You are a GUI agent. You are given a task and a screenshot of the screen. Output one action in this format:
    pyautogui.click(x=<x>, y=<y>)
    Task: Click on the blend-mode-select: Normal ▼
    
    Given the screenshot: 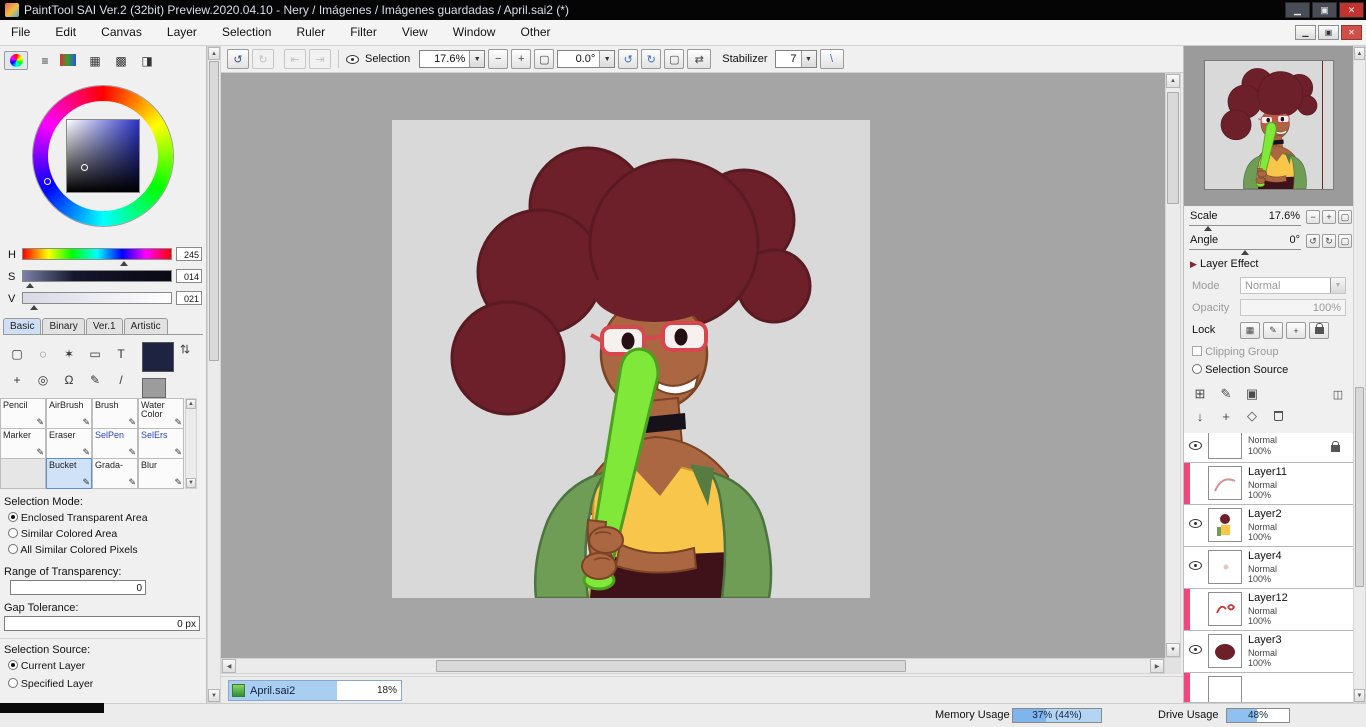 What is the action you would take?
    pyautogui.click(x=1293, y=285)
    